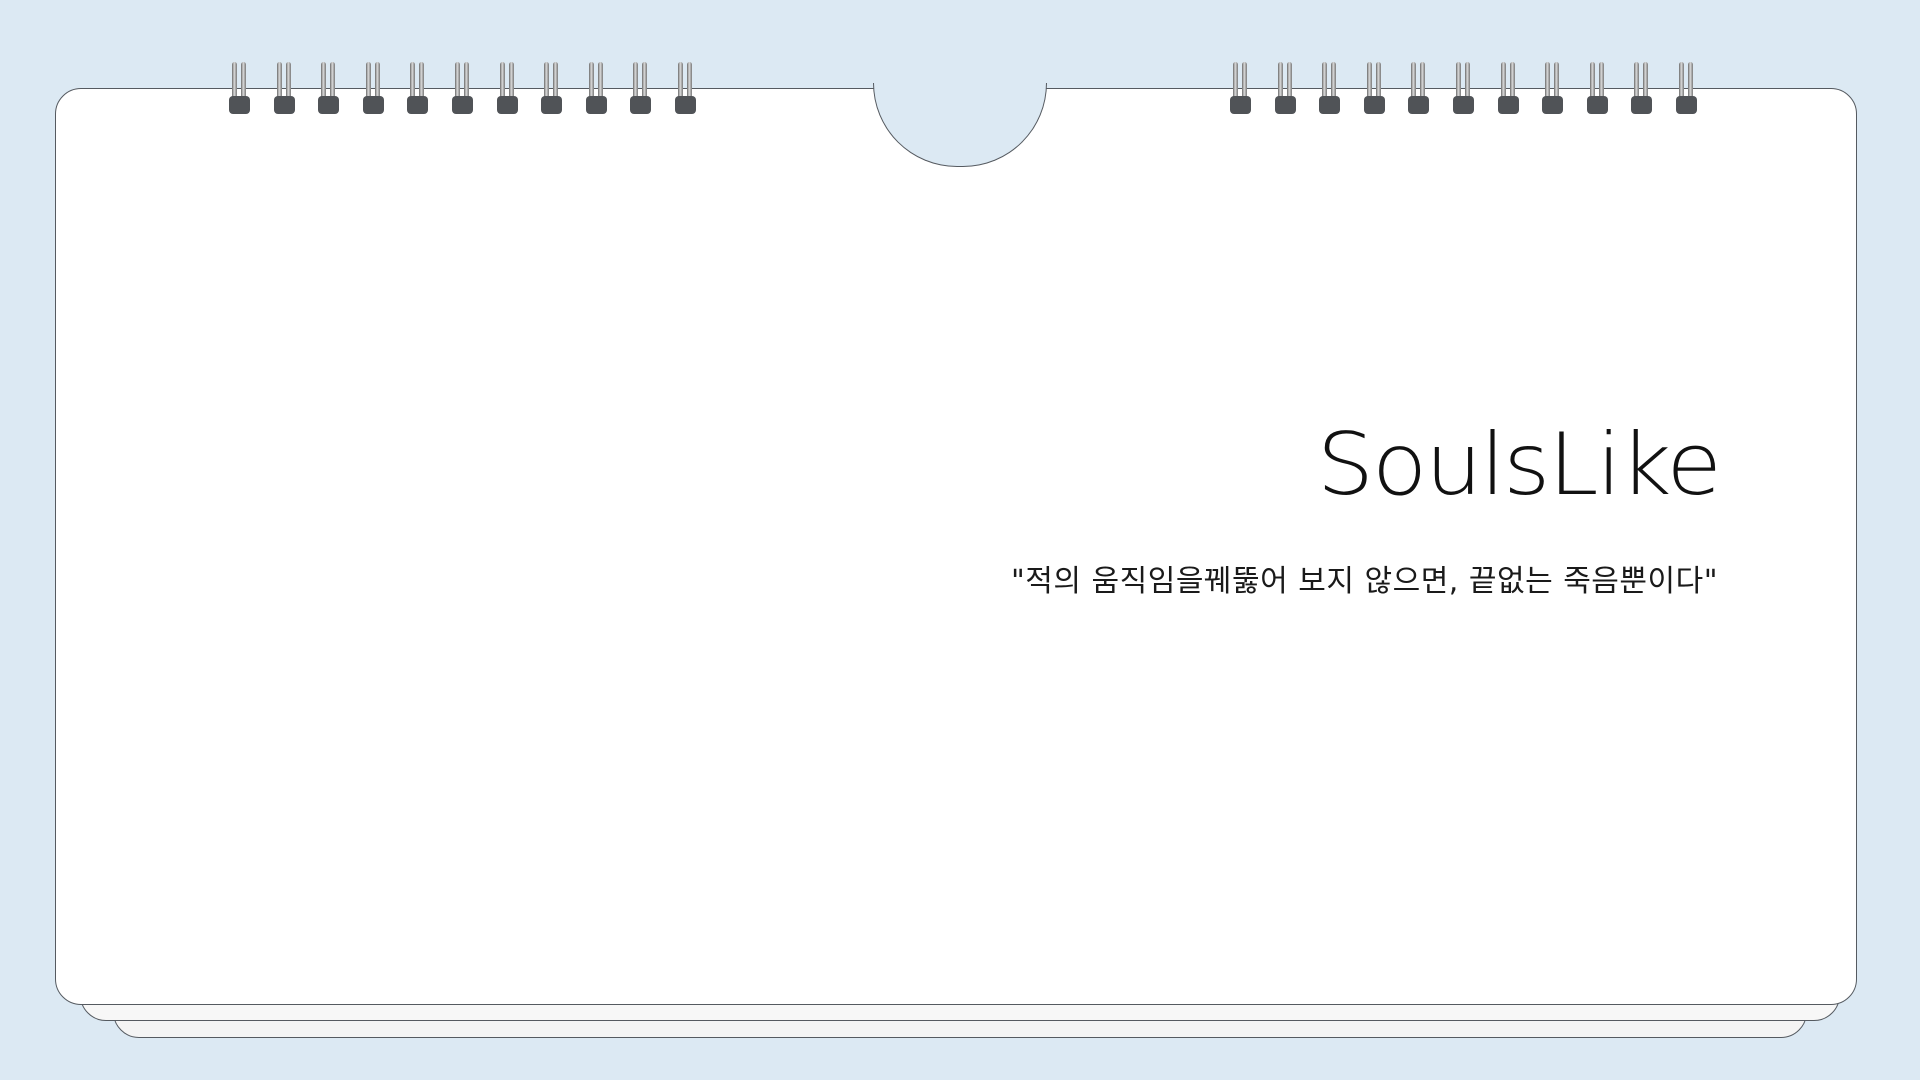 The width and height of the screenshot is (1920, 1080). I want to click on slide-title: SoulsLike, so click(1519, 465).